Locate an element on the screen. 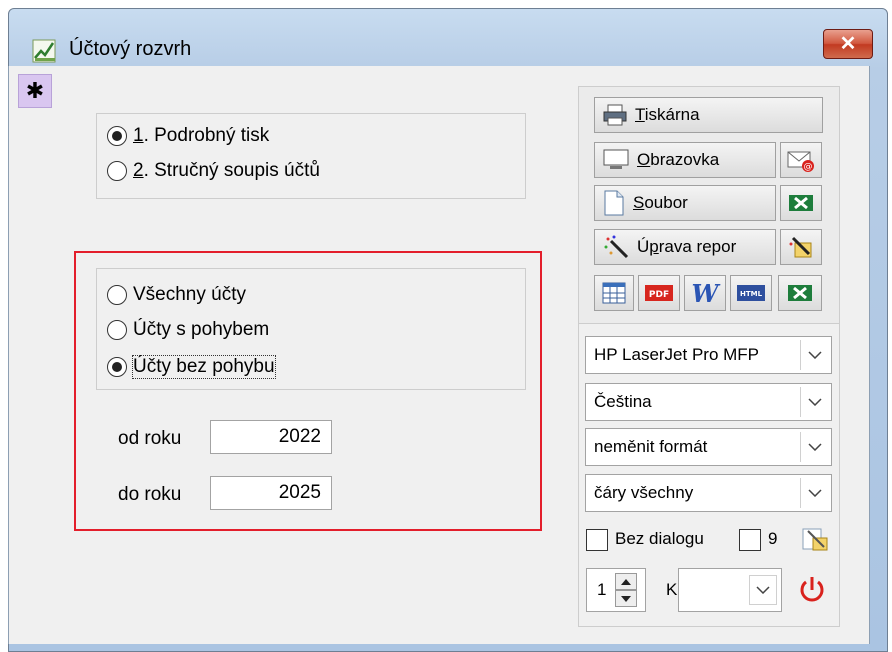  radio-label: Účty s pohybem is located at coordinates (201, 329).